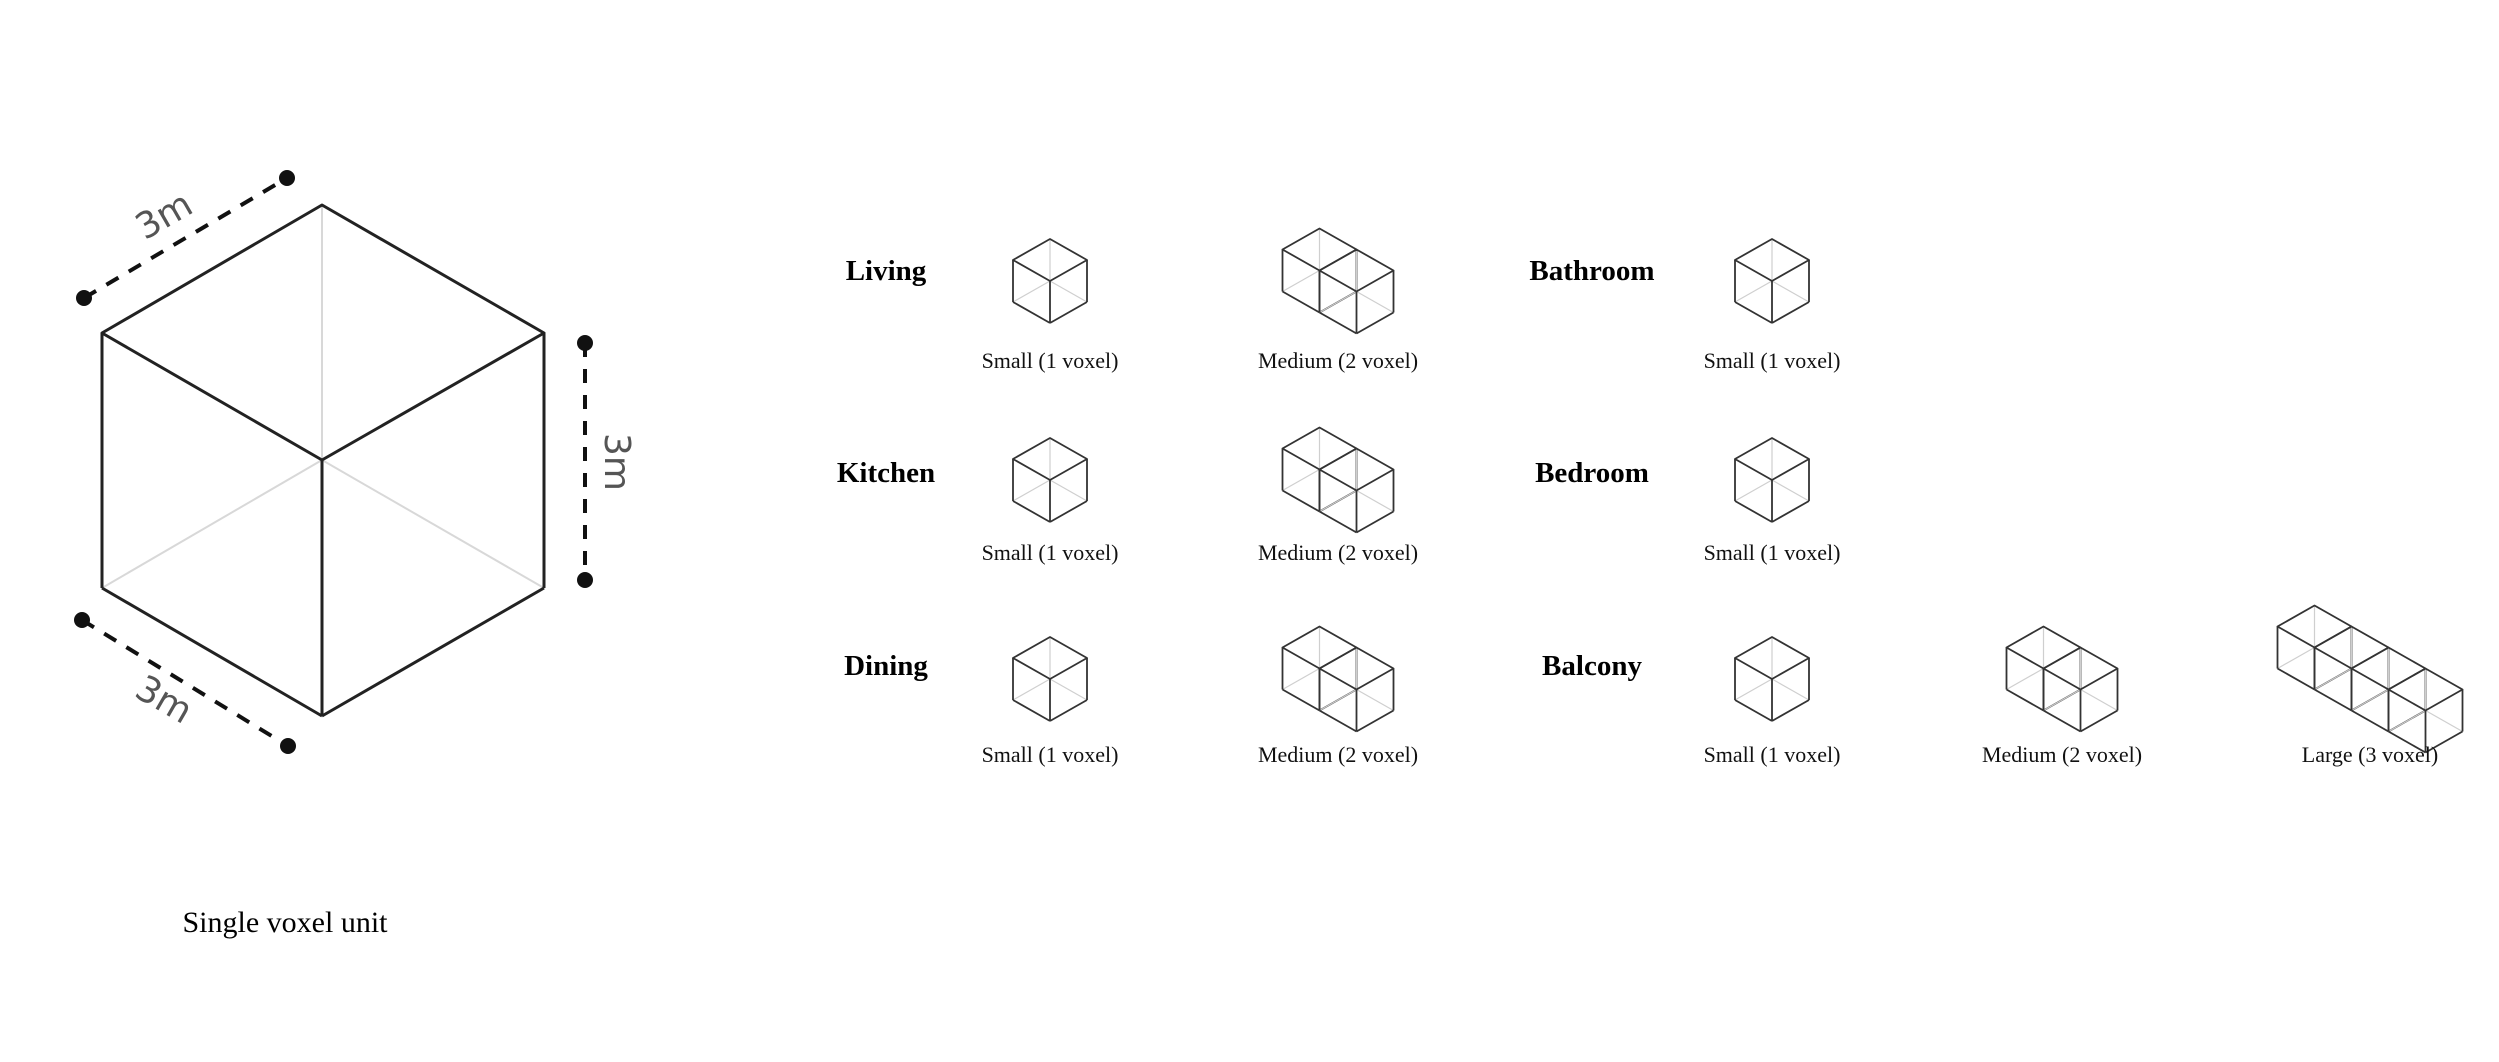  Describe the element at coordinates (1688, 501) in the screenshot. I see `room-bedroom: Bedroom Small (1 voxel)` at that location.